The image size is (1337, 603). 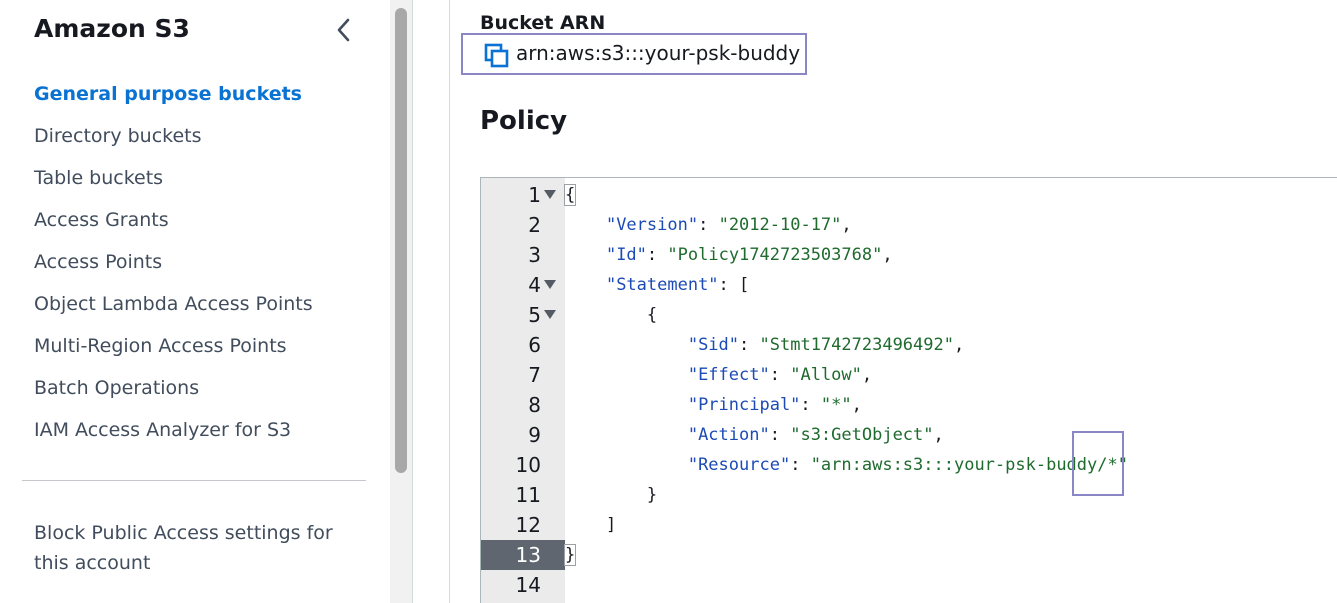 I want to click on code-text: ], so click(x=591, y=525).